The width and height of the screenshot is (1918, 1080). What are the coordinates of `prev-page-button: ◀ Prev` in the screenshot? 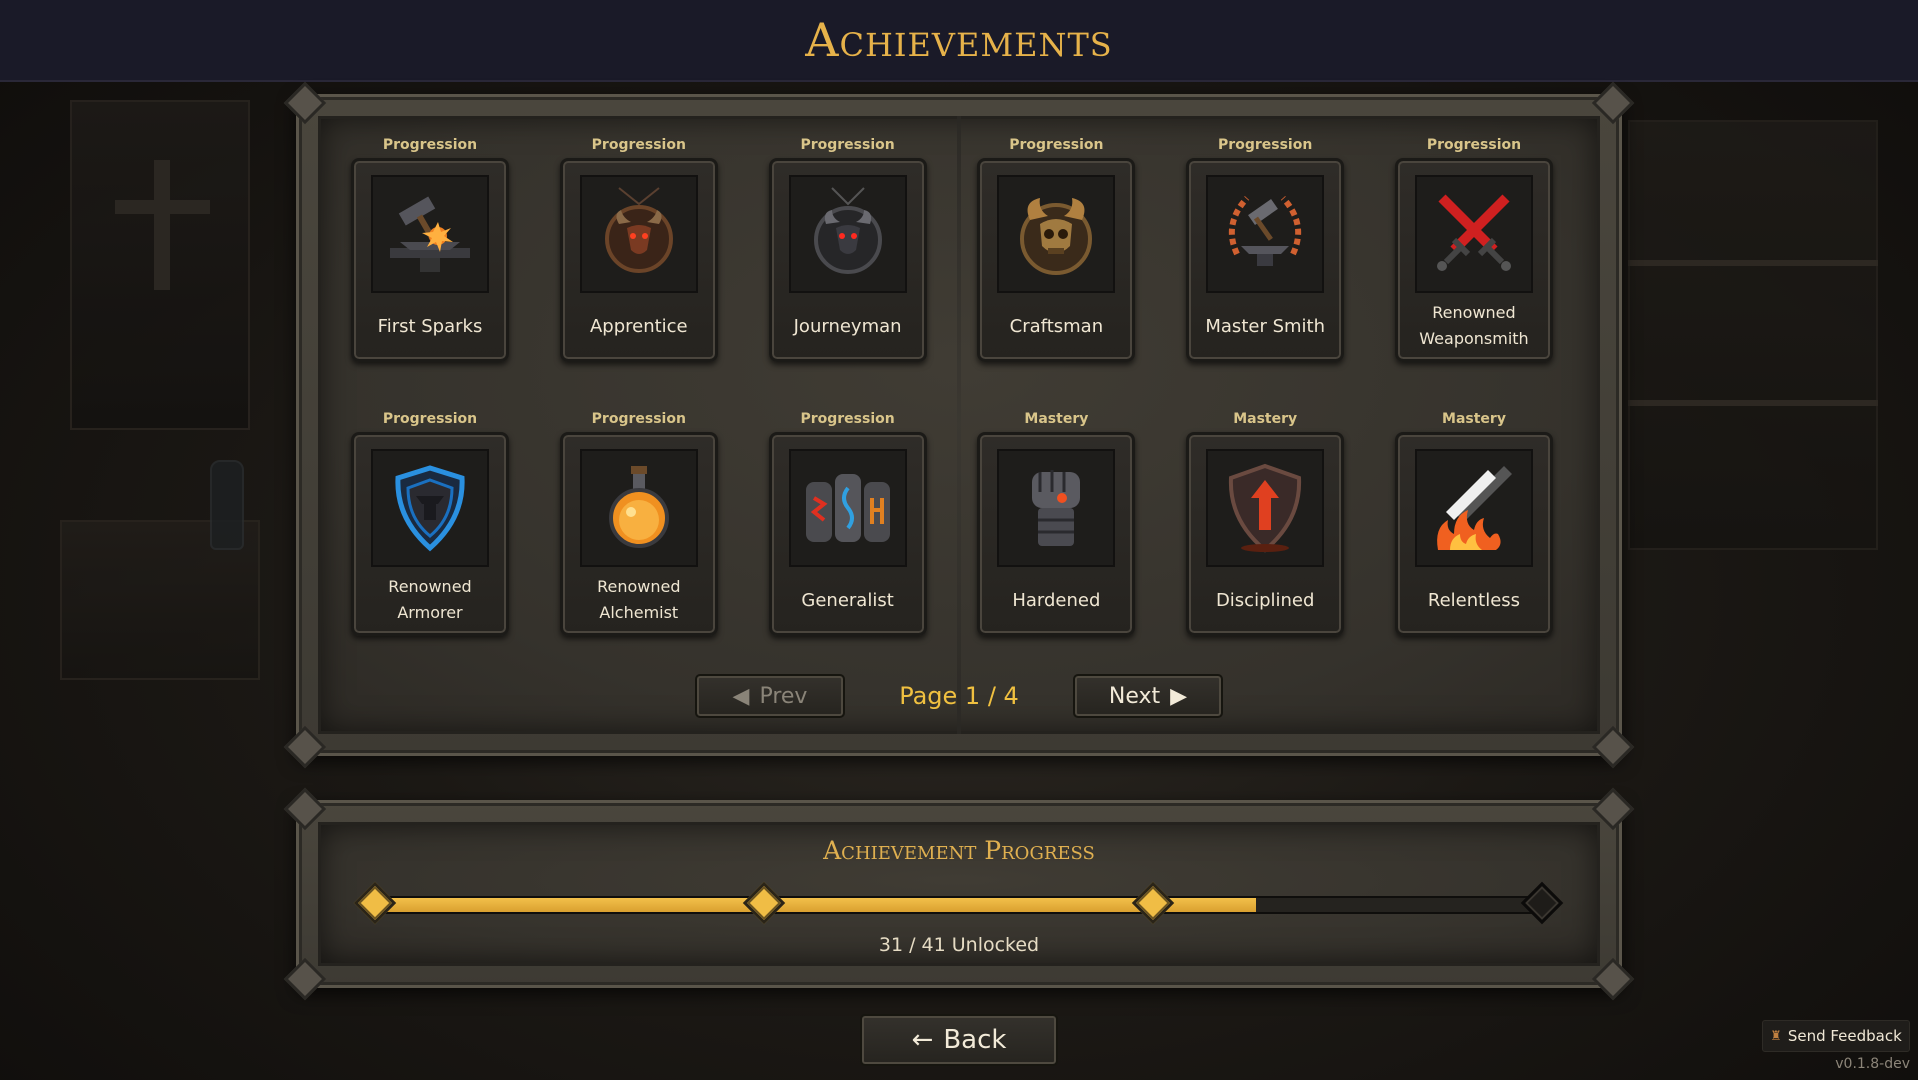 It's located at (770, 696).